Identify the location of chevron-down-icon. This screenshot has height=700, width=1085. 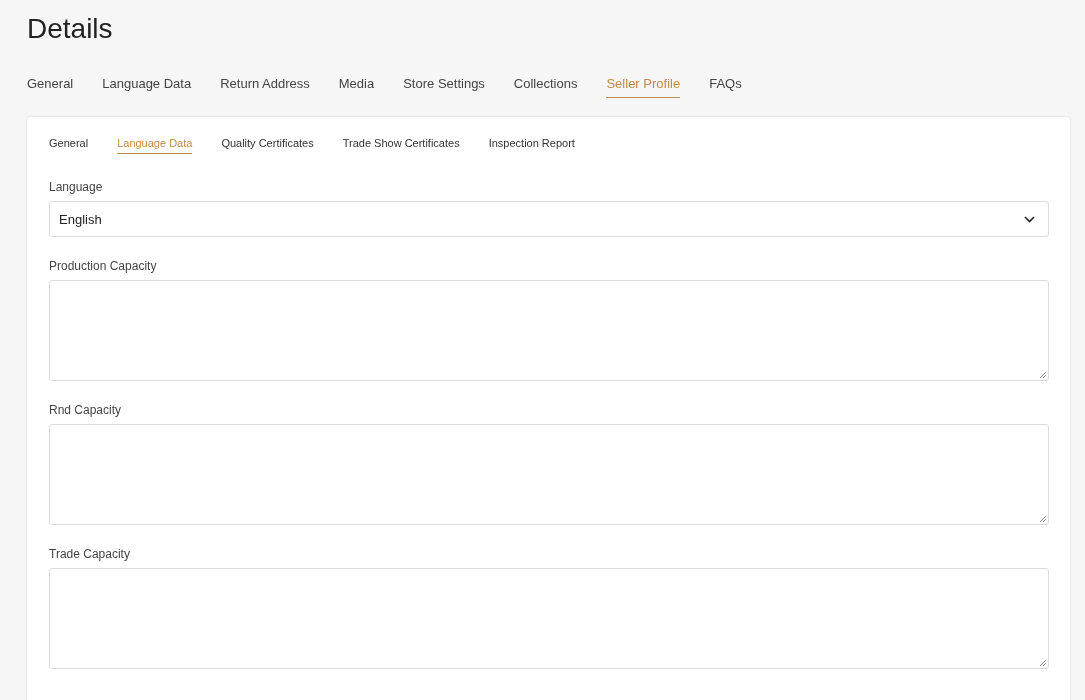
(1029, 219).